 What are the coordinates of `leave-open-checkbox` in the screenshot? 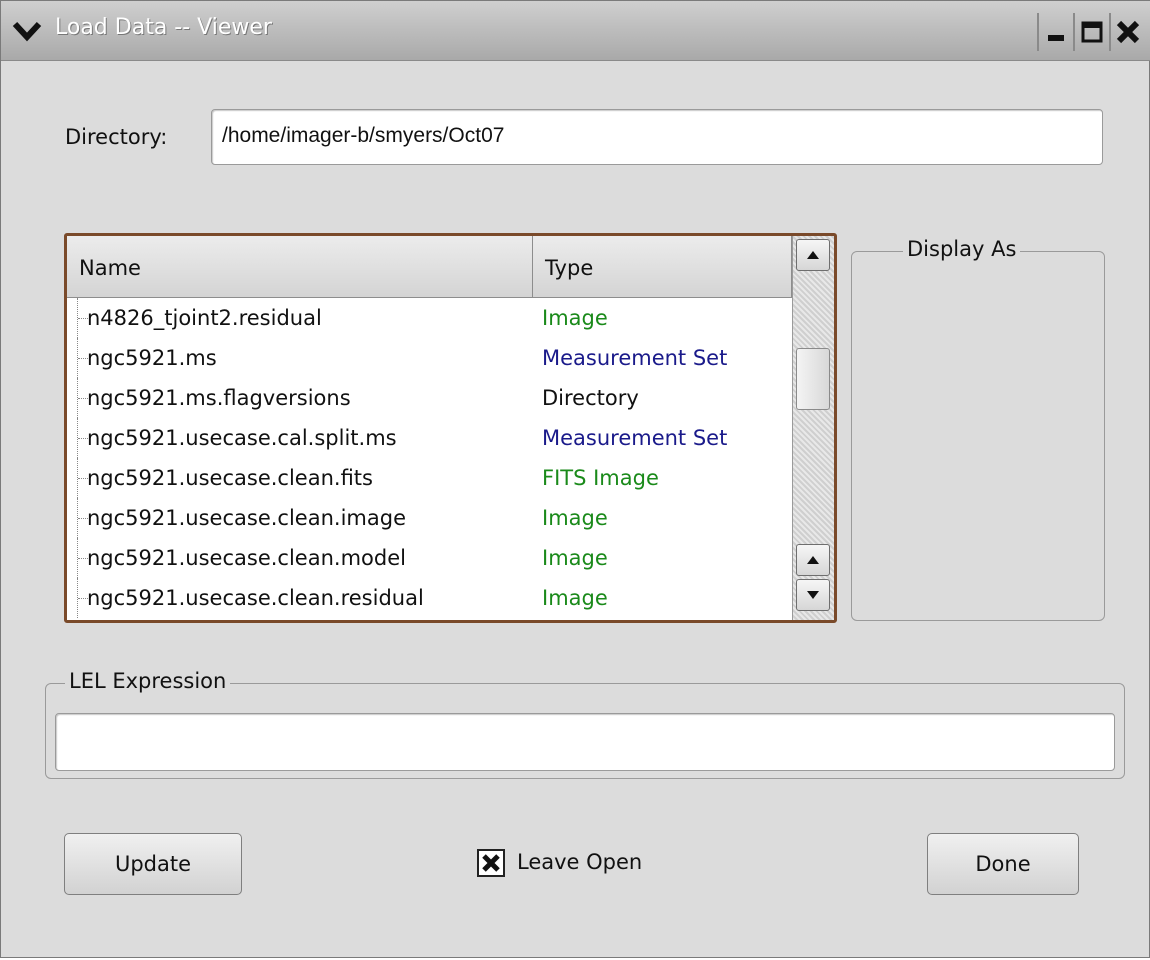 It's located at (491, 863).